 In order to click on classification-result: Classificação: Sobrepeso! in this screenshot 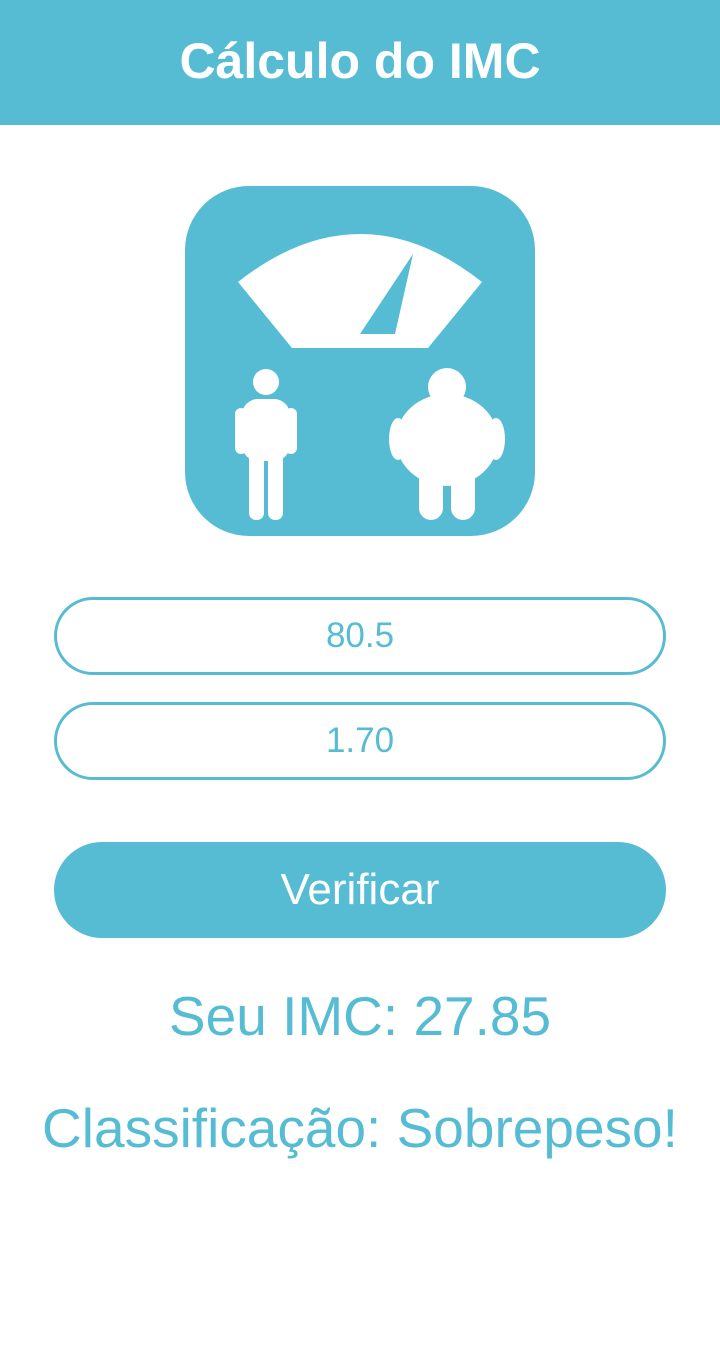, I will do `click(360, 1128)`.